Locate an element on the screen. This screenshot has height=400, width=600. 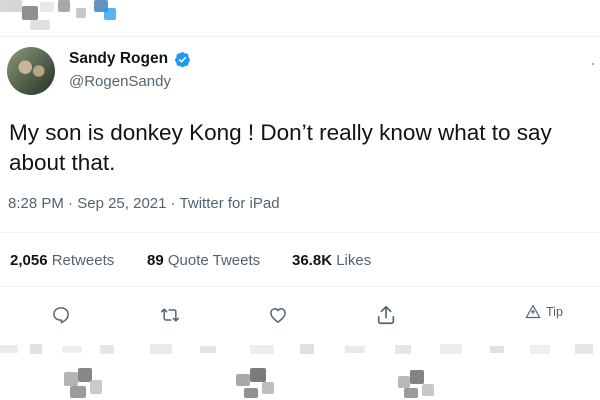
likes-count: 36.8K is located at coordinates (312, 260).